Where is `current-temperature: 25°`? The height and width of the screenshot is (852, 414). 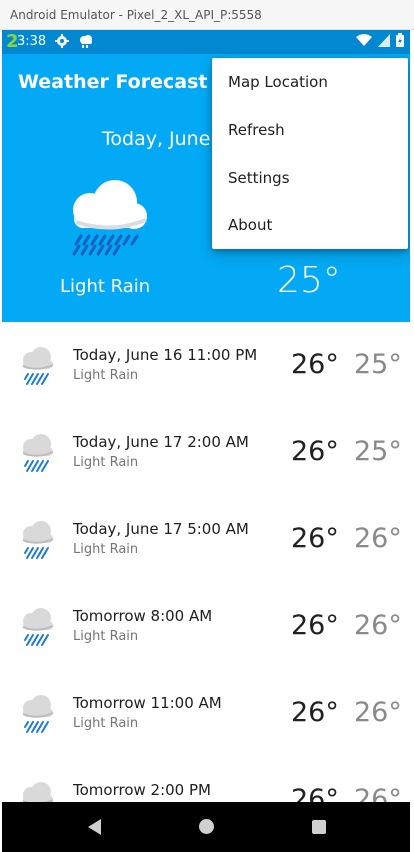
current-temperature: 25° is located at coordinates (309, 280).